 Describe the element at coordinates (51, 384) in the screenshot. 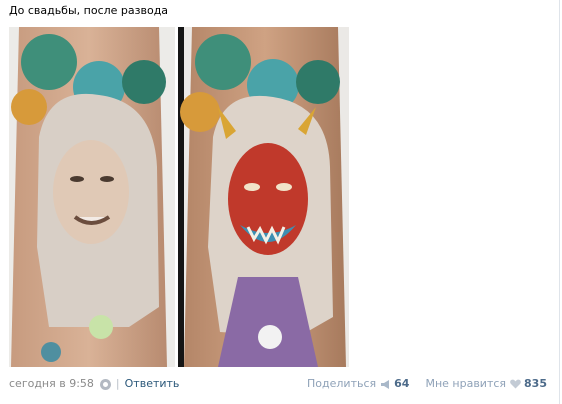

I see `post-timestamp: сегодня в 9:58` at that location.